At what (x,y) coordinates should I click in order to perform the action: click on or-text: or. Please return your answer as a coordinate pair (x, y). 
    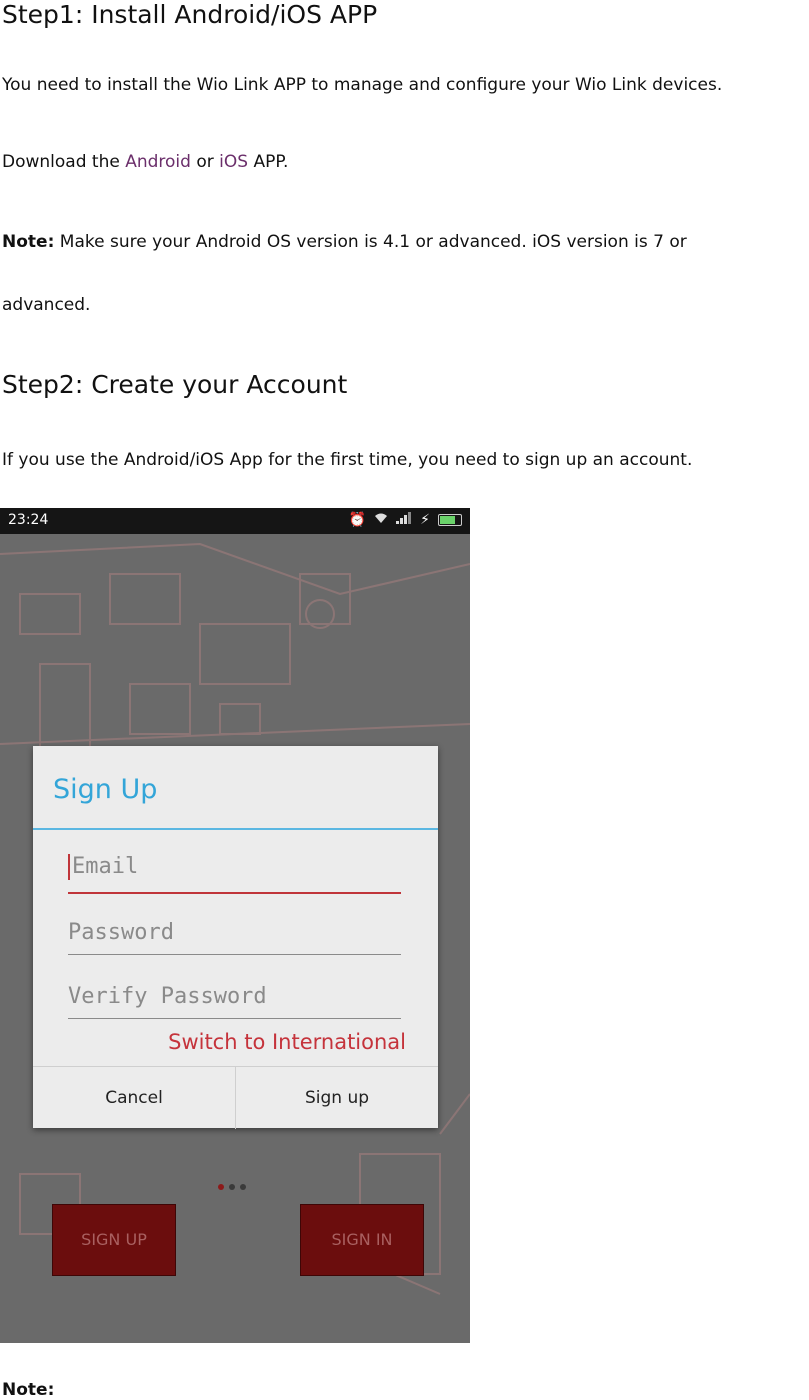
    Looking at the image, I should click on (205, 162).